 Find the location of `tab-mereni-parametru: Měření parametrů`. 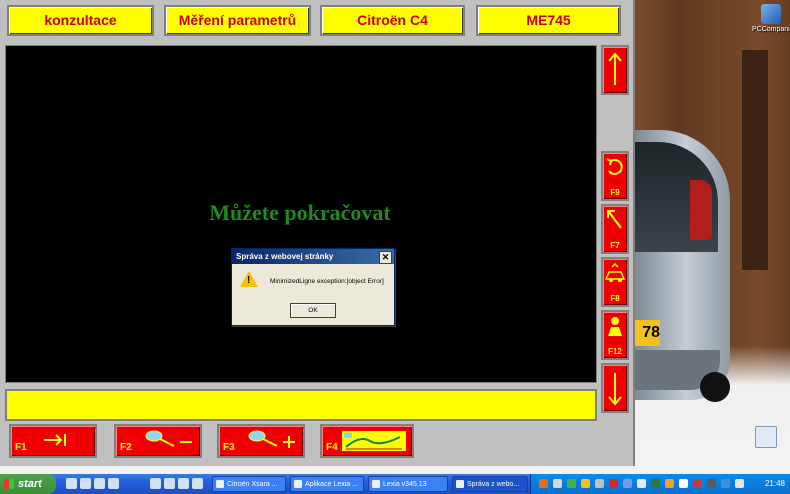

tab-mereni-parametru: Měření parametrů is located at coordinates (237, 20).